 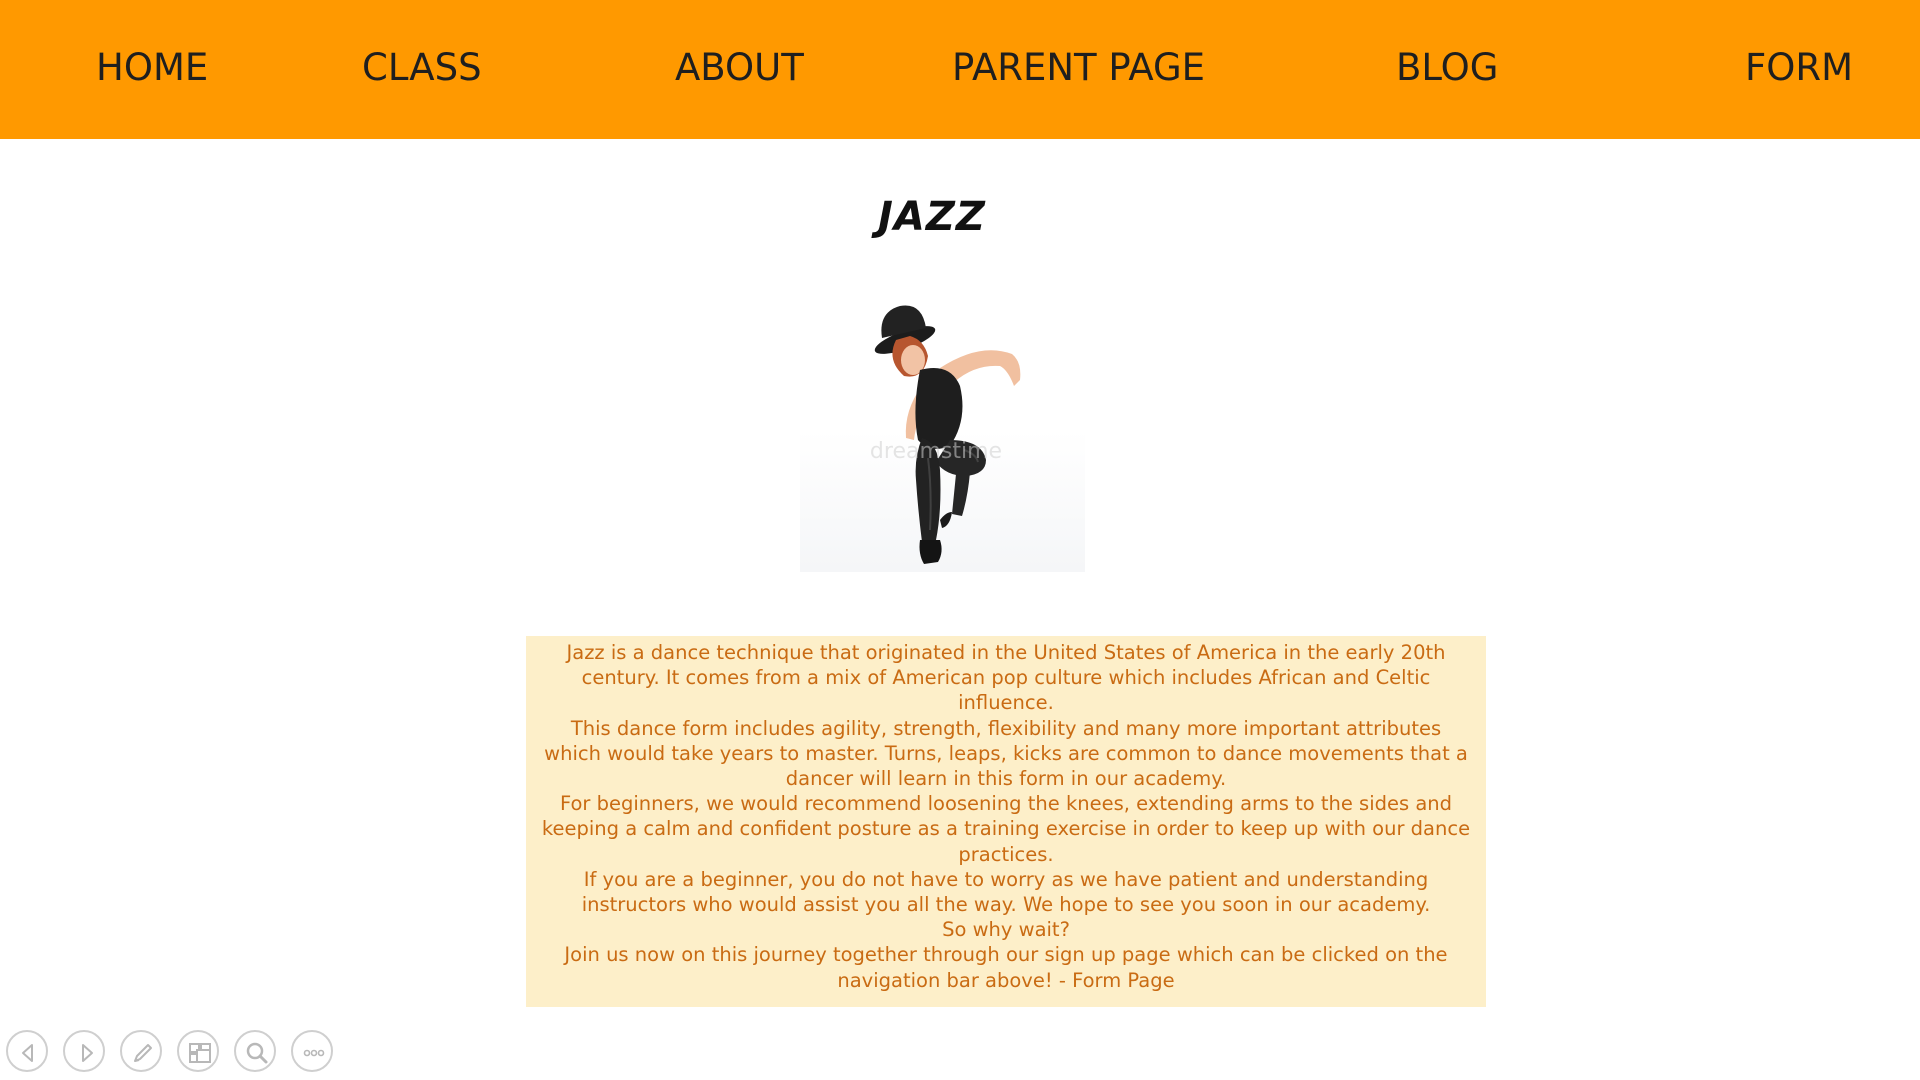 I want to click on zoom-button, so click(x=255, y=1051).